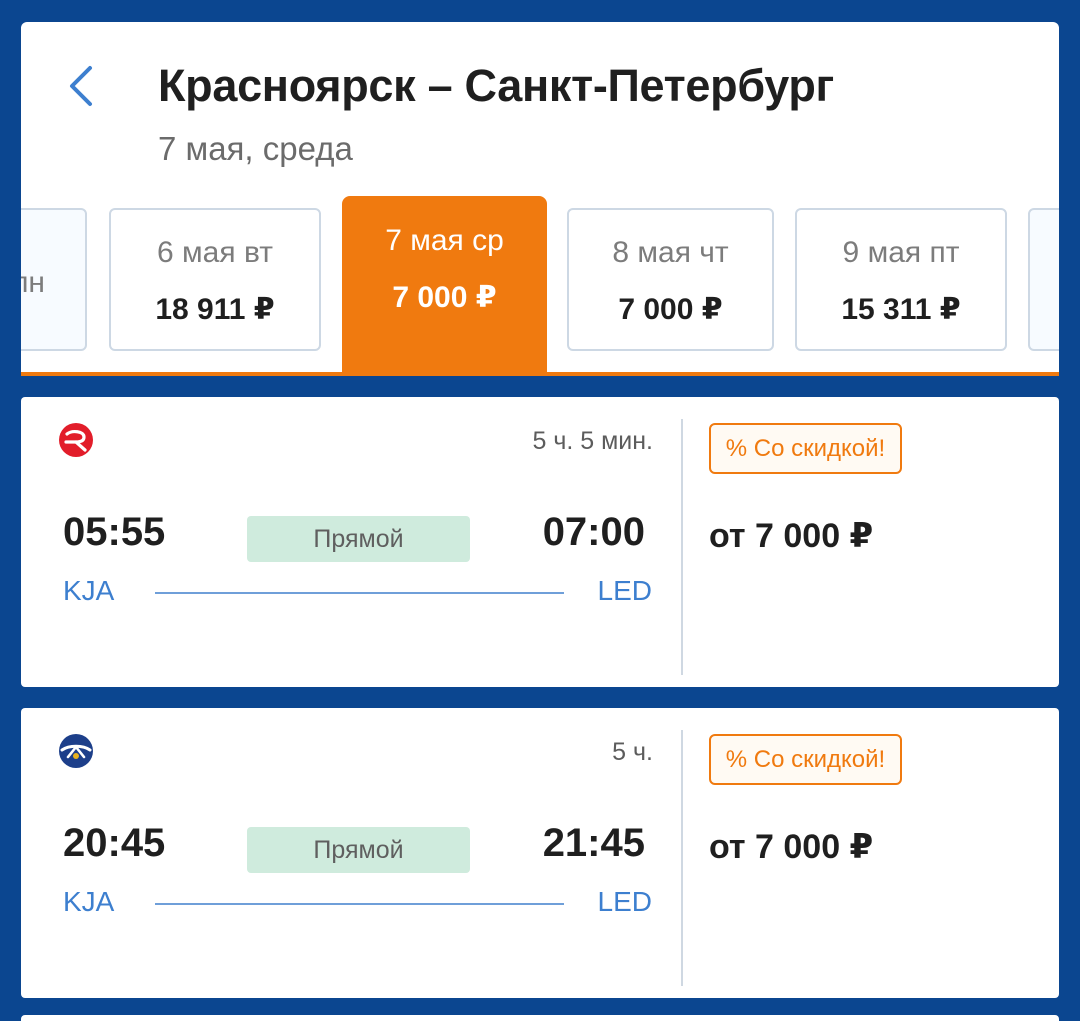  Describe the element at coordinates (215, 279) in the screenshot. I see `date-tab-6-may: 6 мая вт 18 911 ₽` at that location.